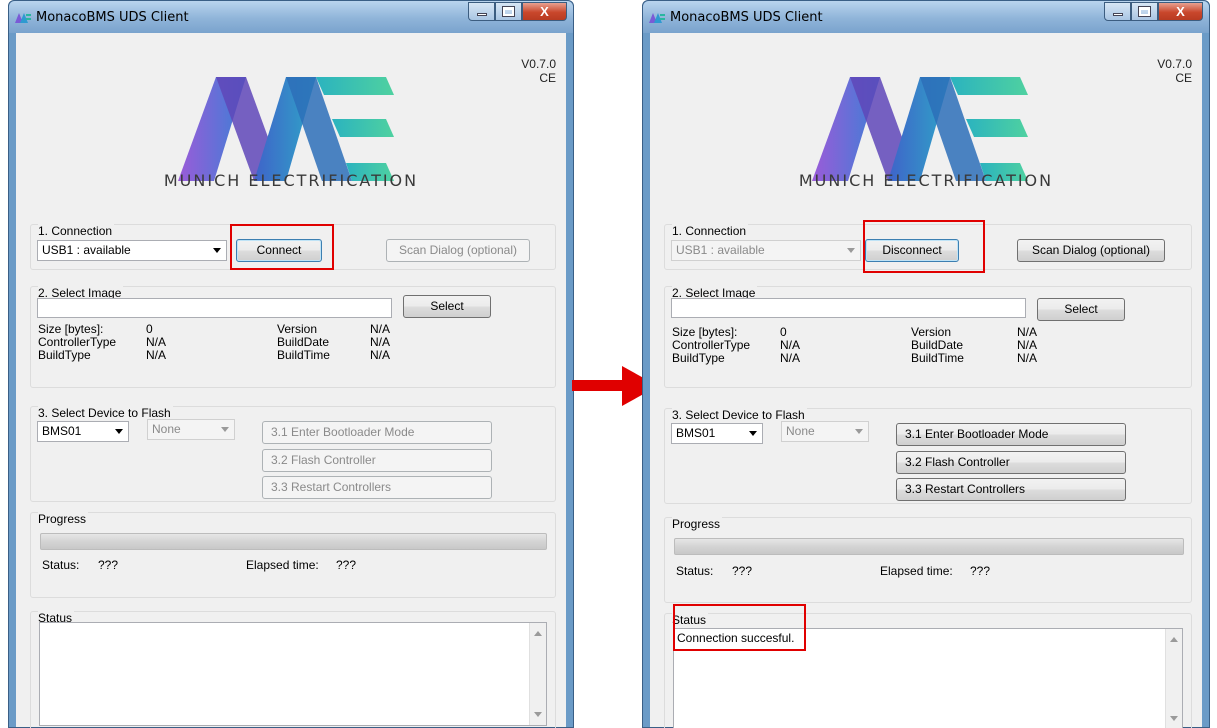 This screenshot has height=728, width=1217. What do you see at coordinates (924, 246) in the screenshot?
I see `highlight-disconnect` at bounding box center [924, 246].